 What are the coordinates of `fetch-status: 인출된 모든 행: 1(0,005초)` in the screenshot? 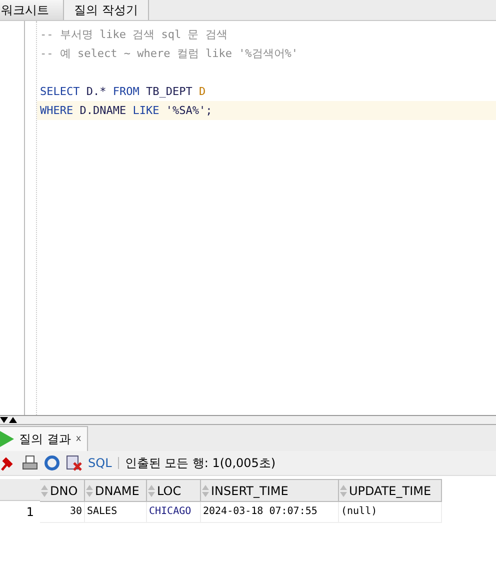 It's located at (200, 463).